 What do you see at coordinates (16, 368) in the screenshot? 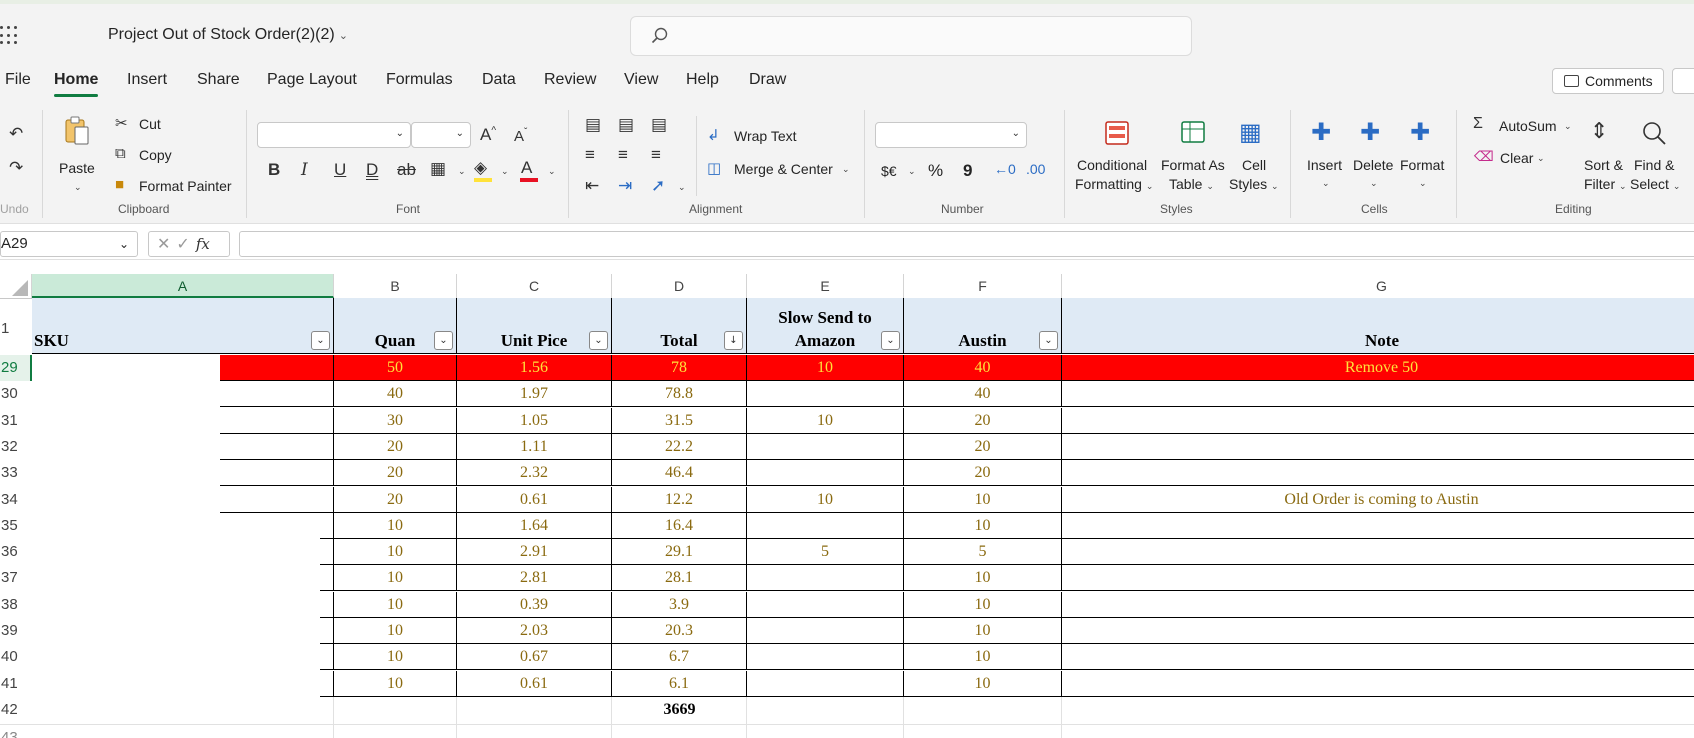
I see `row-header: 29` at bounding box center [16, 368].